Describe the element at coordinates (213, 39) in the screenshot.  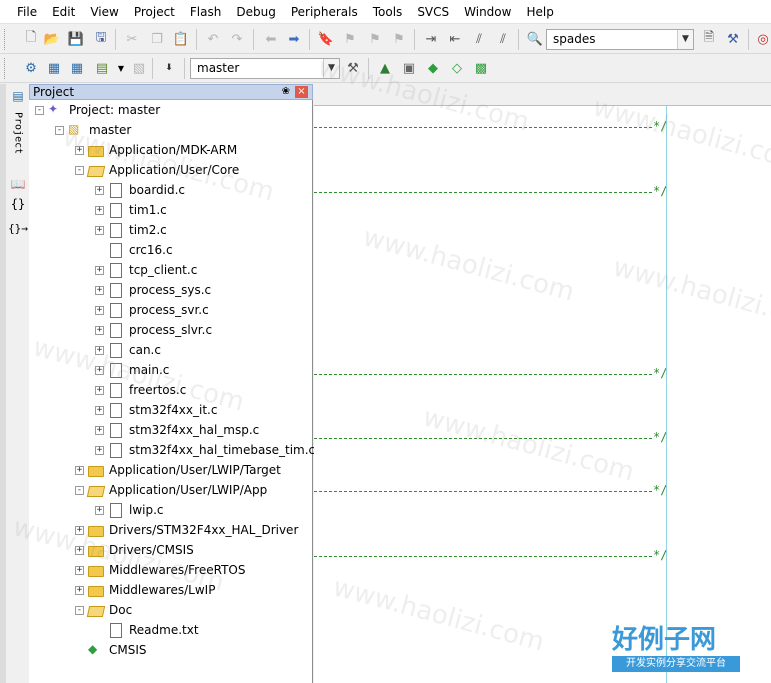
I see `undo-icon: ↶` at that location.